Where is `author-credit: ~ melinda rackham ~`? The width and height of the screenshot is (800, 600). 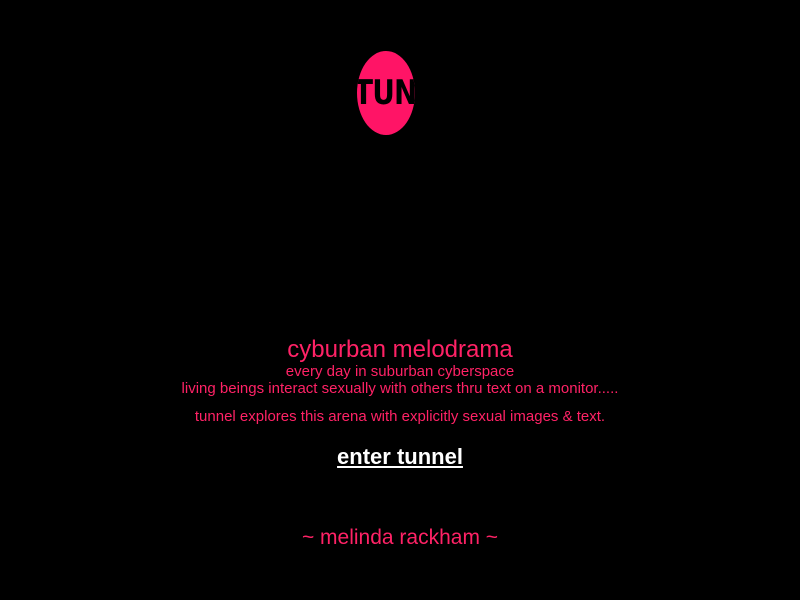
author-credit: ~ melinda rackham ~ is located at coordinates (400, 537).